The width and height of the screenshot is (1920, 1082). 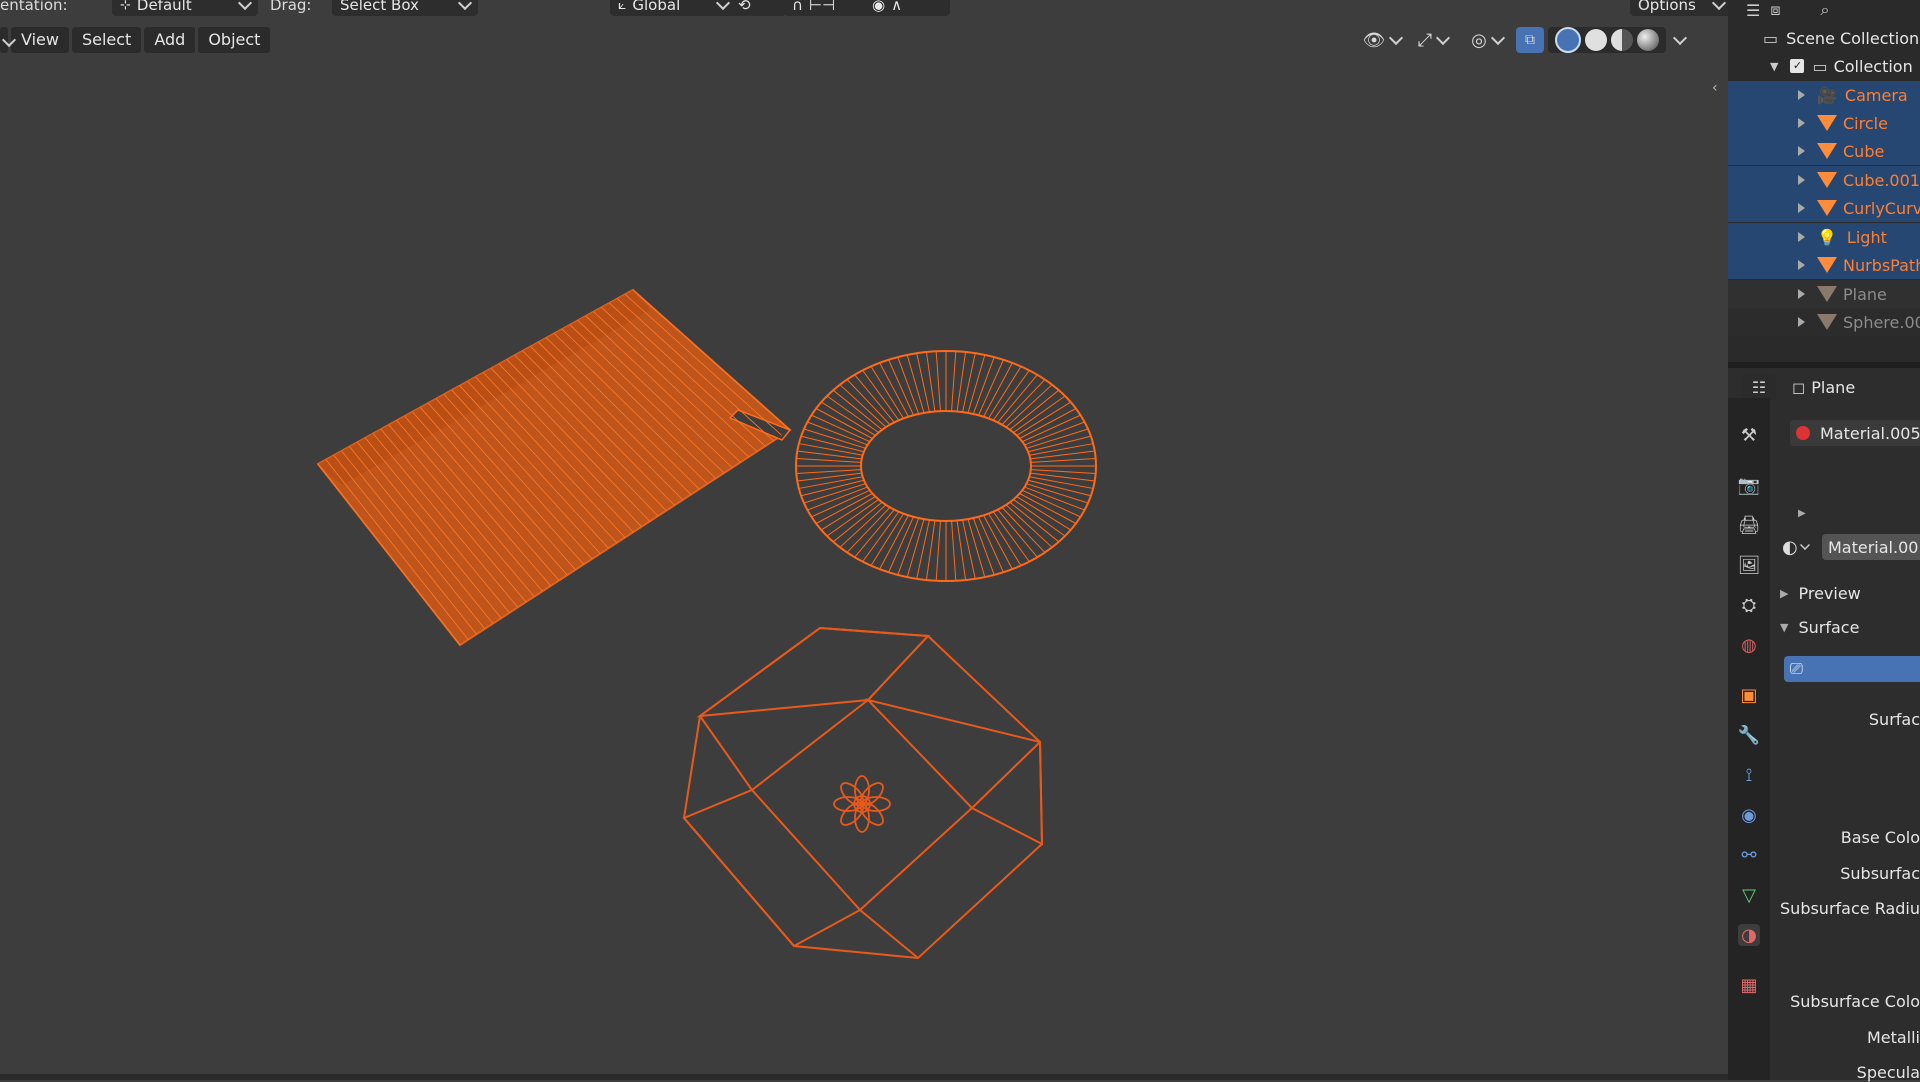 I want to click on outliner-item-label: Cube, so click(x=1864, y=151).